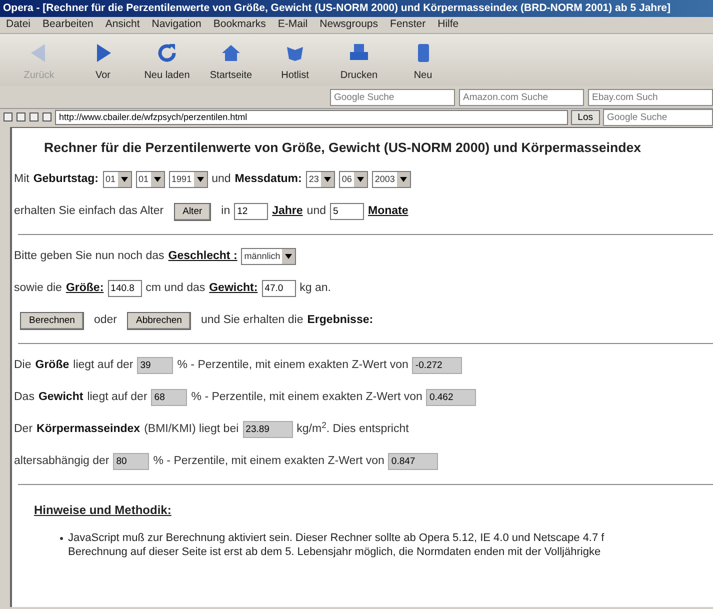 The image size is (713, 609). I want to click on result-field: 80, so click(131, 461).